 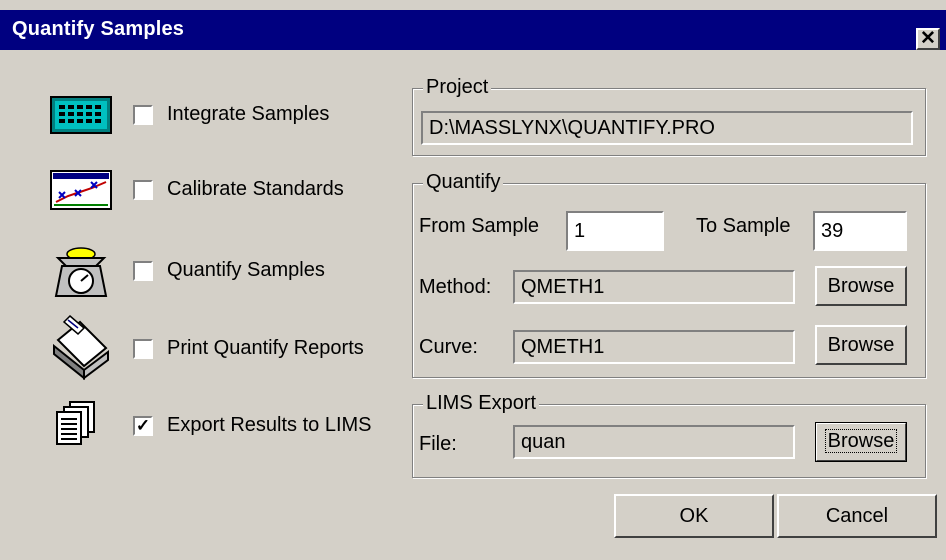 I want to click on quantify-samples-checkbox, so click(x=143, y=271).